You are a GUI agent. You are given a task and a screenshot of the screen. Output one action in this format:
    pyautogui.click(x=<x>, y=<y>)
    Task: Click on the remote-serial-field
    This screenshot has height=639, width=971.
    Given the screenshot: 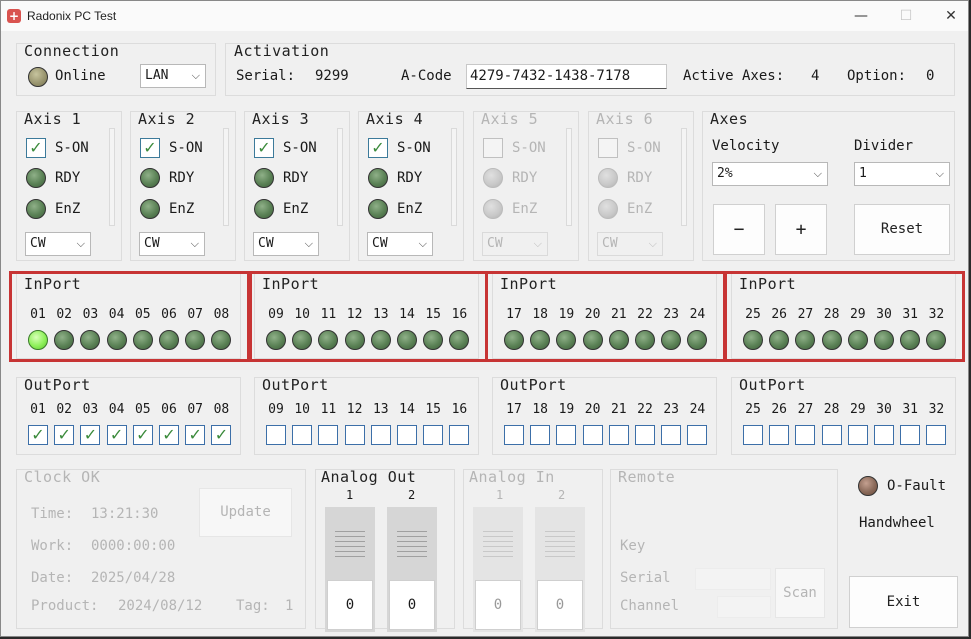 What is the action you would take?
    pyautogui.click(x=733, y=579)
    